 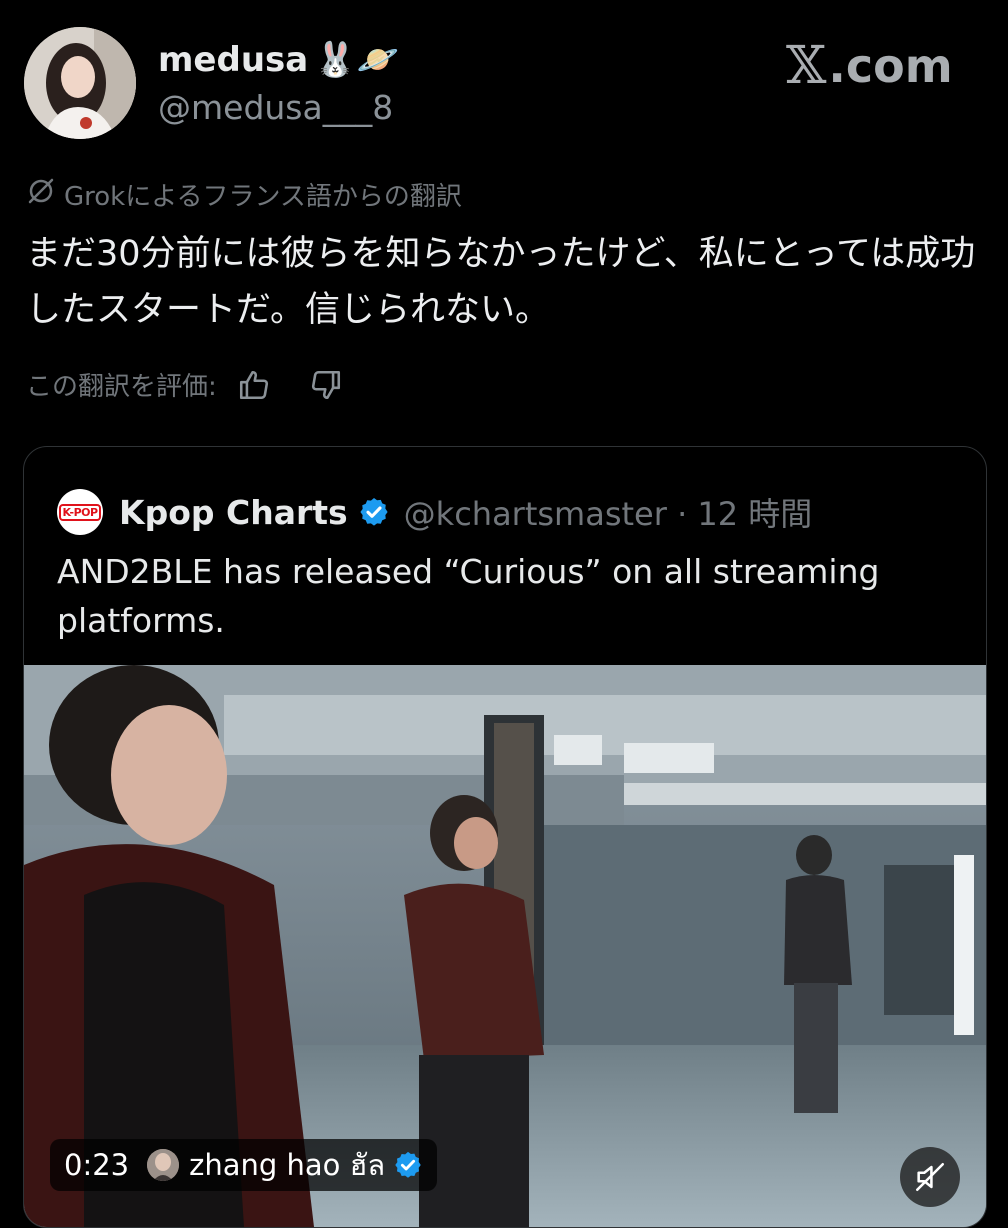 What do you see at coordinates (287, 1165) in the screenshot?
I see `video-author-name: zhang hao ฮัล` at bounding box center [287, 1165].